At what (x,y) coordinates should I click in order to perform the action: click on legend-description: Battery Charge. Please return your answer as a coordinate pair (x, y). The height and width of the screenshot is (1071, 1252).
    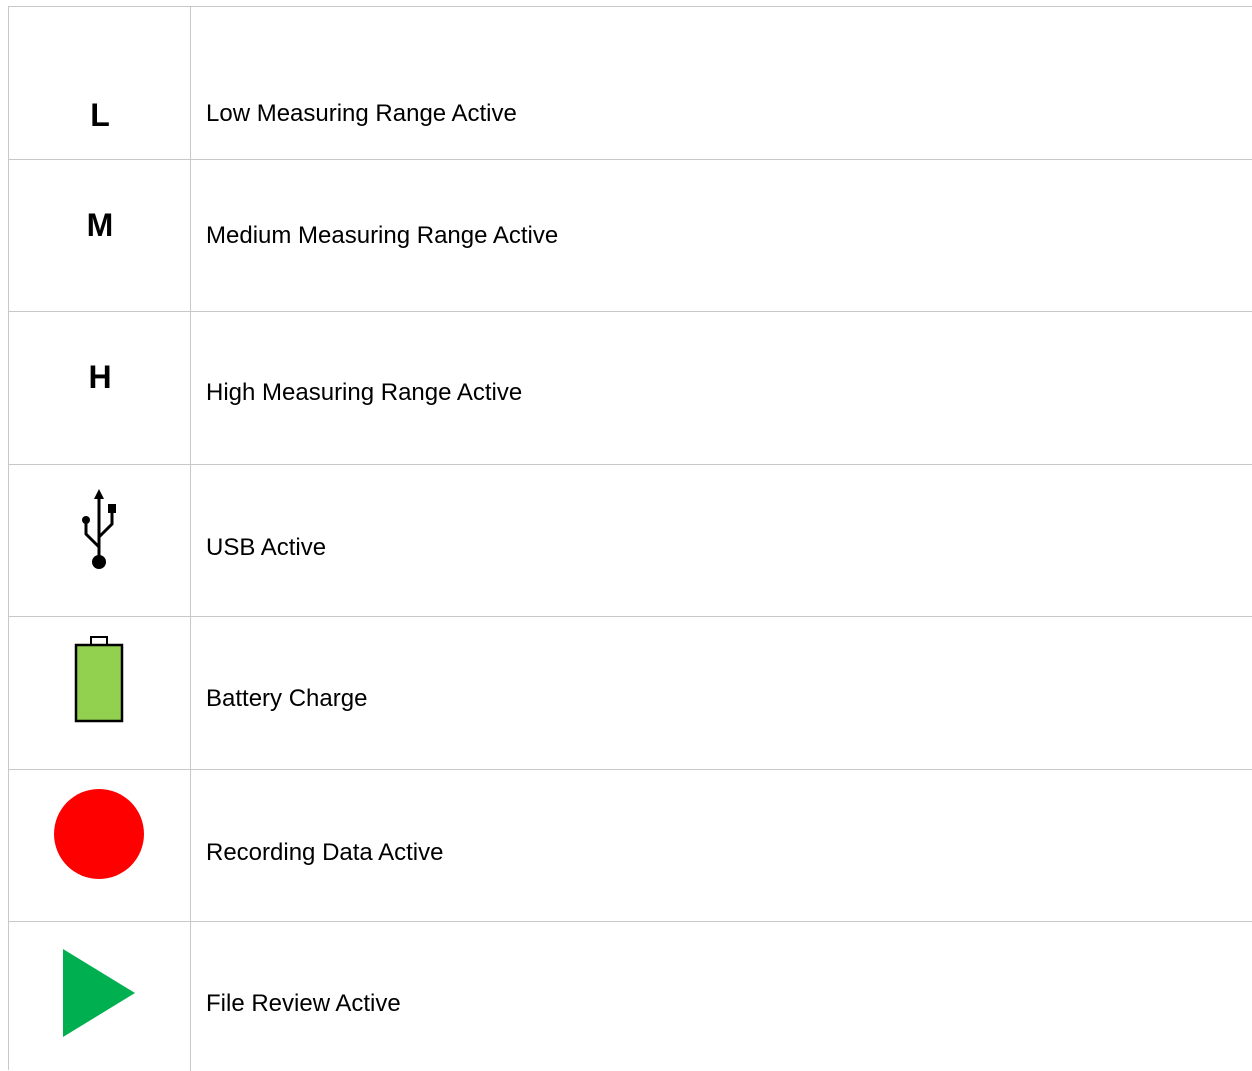
    Looking at the image, I should click on (287, 698).